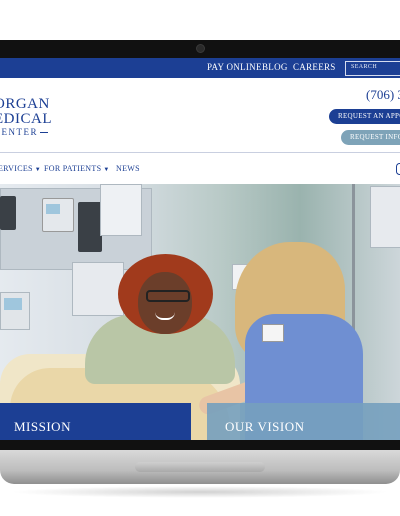  What do you see at coordinates (165, 303) in the screenshot?
I see `patient-face` at bounding box center [165, 303].